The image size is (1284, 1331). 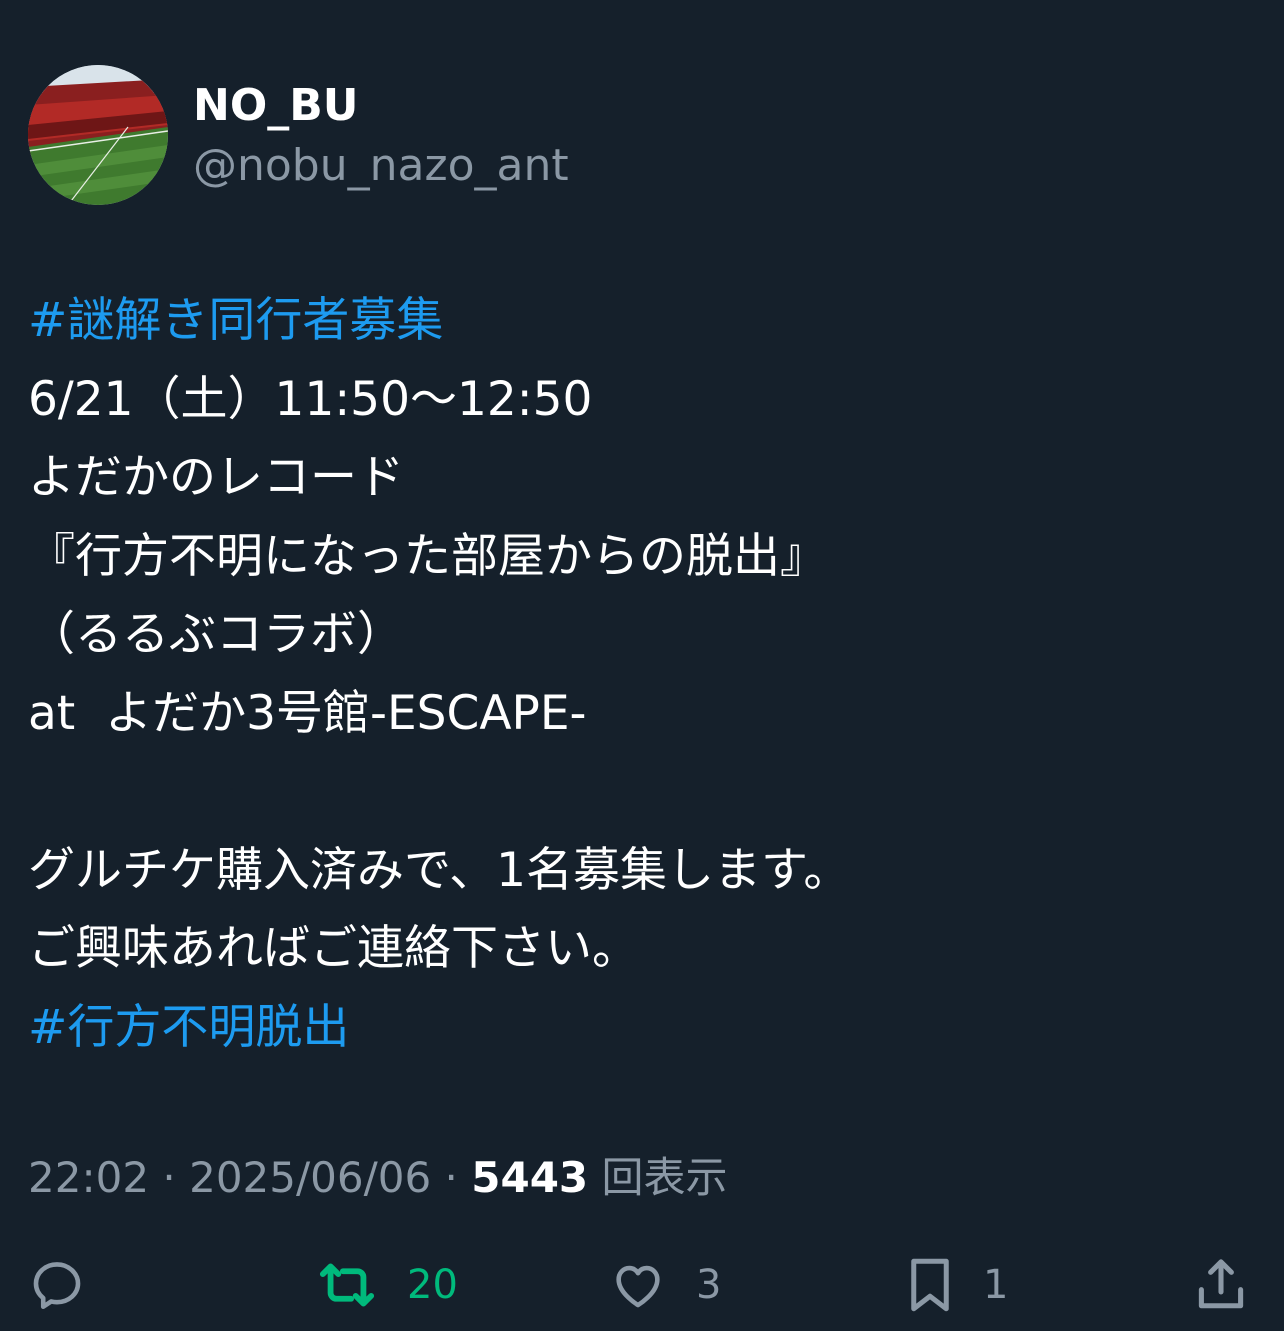 I want to click on bookmark-button: 1, so click(x=956, y=1285).